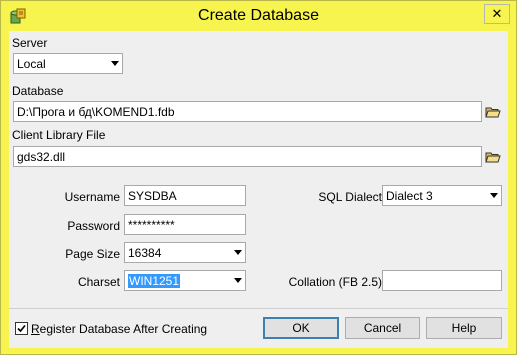 This screenshot has height=355, width=517. What do you see at coordinates (442, 280) in the screenshot?
I see `collation-input` at bounding box center [442, 280].